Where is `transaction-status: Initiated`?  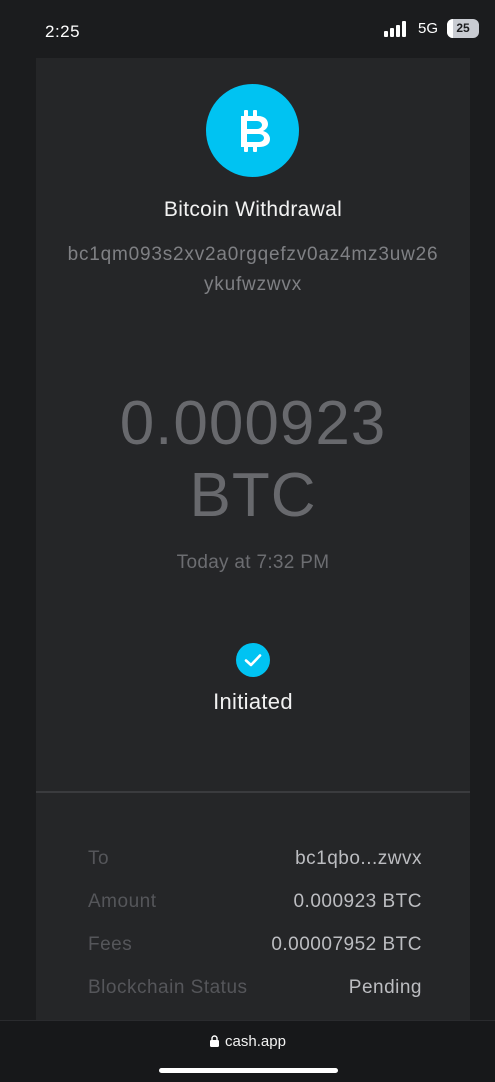 transaction-status: Initiated is located at coordinates (253, 701).